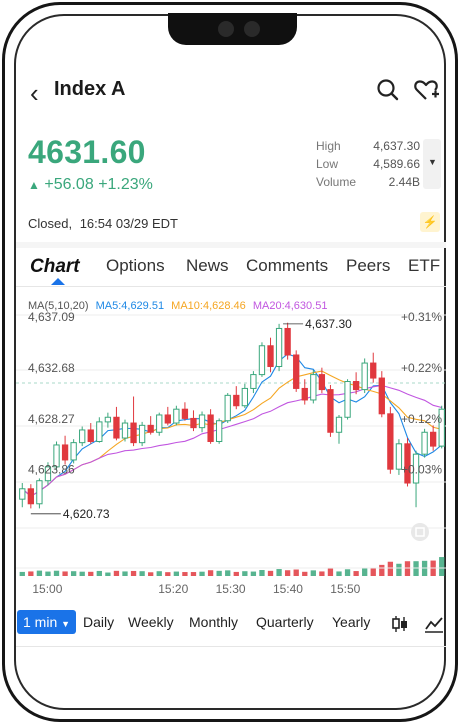 This screenshot has height=722, width=462. What do you see at coordinates (285, 622) in the screenshot?
I see `period-quarterly: Quarterly` at bounding box center [285, 622].